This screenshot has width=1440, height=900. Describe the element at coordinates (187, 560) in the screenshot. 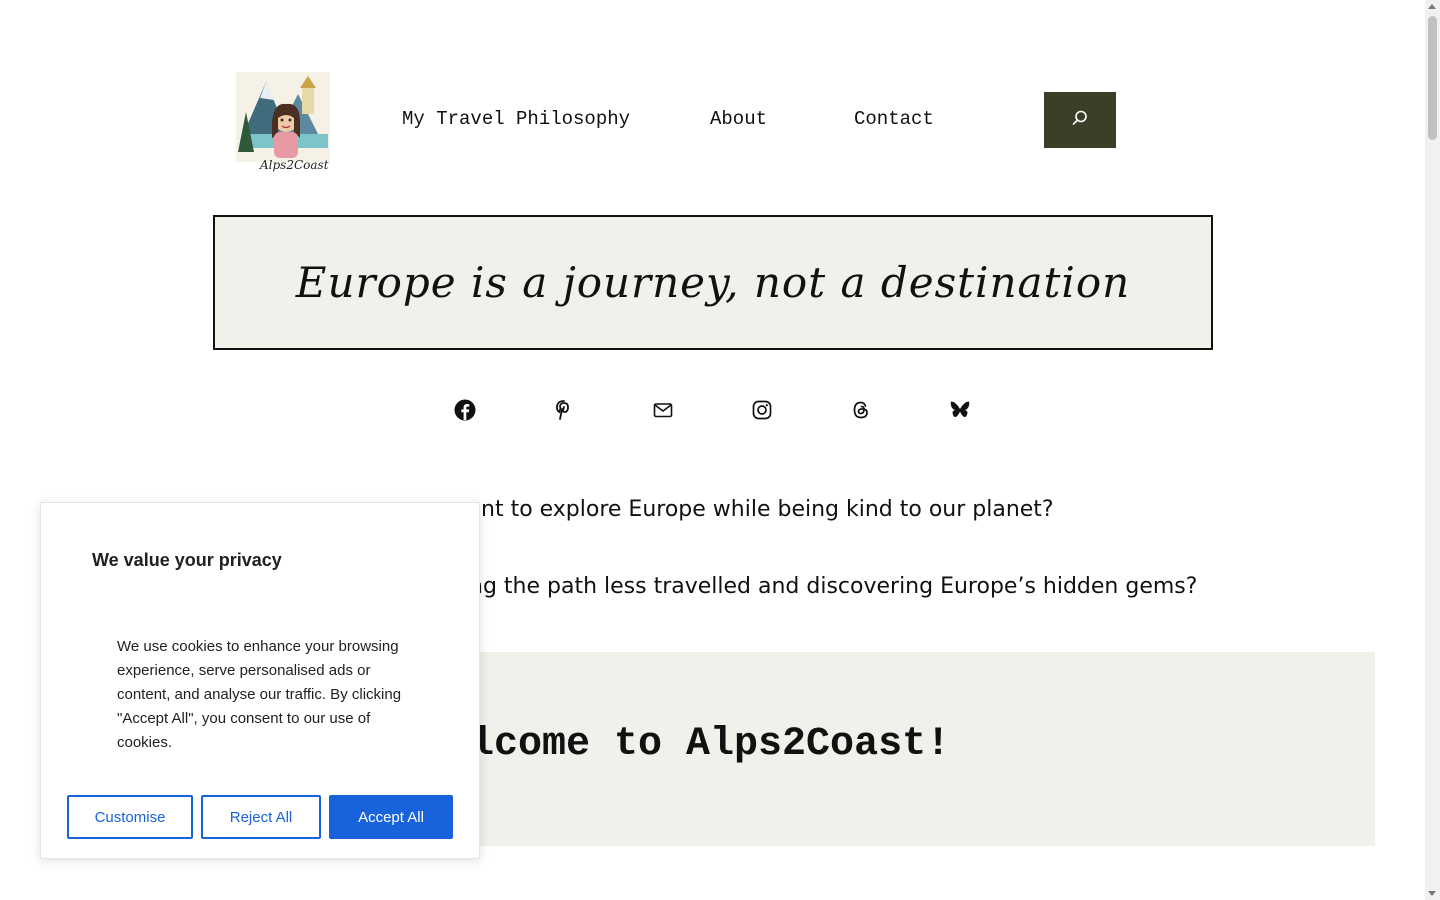

I see `cookie-title: We value your privacy` at that location.